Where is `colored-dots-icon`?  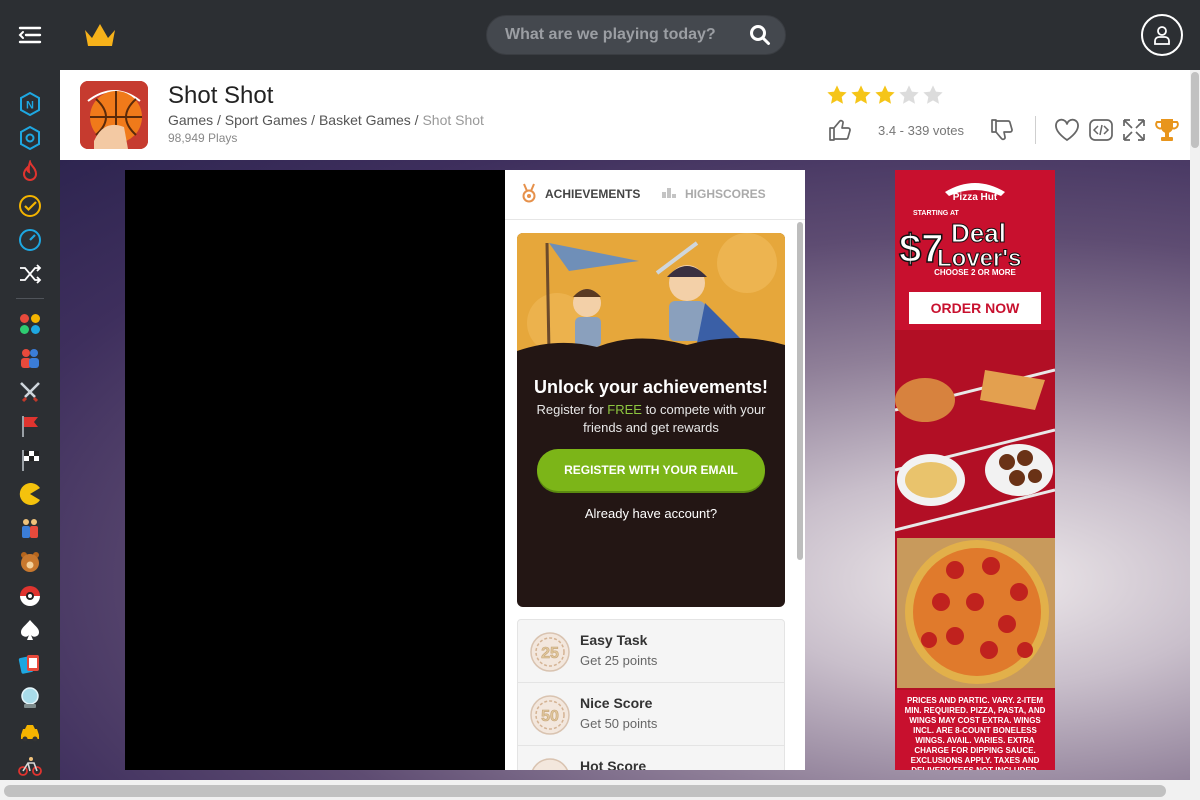
colored-dots-icon is located at coordinates (30, 324).